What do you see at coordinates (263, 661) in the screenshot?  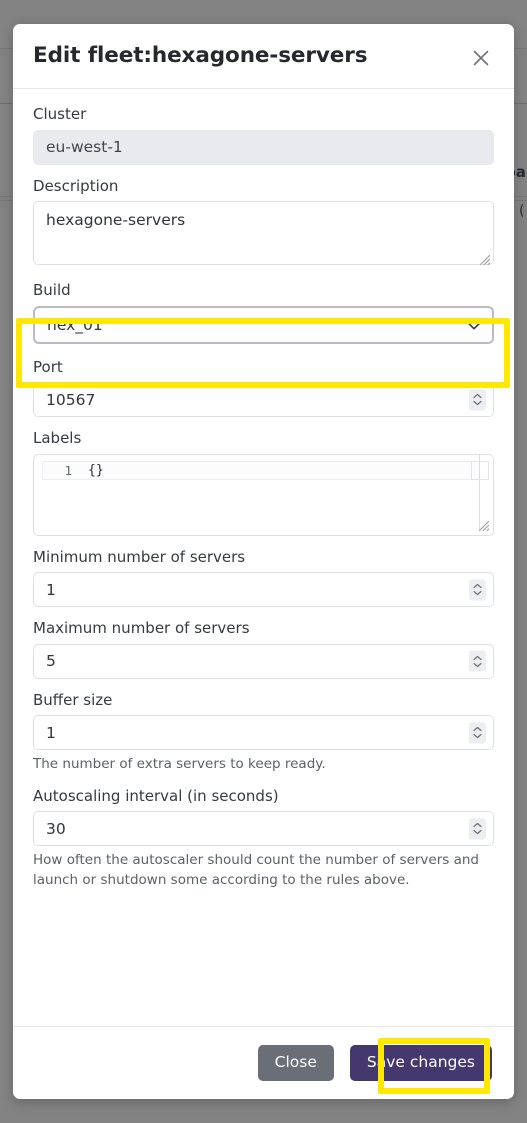 I see `max-servers-input` at bounding box center [263, 661].